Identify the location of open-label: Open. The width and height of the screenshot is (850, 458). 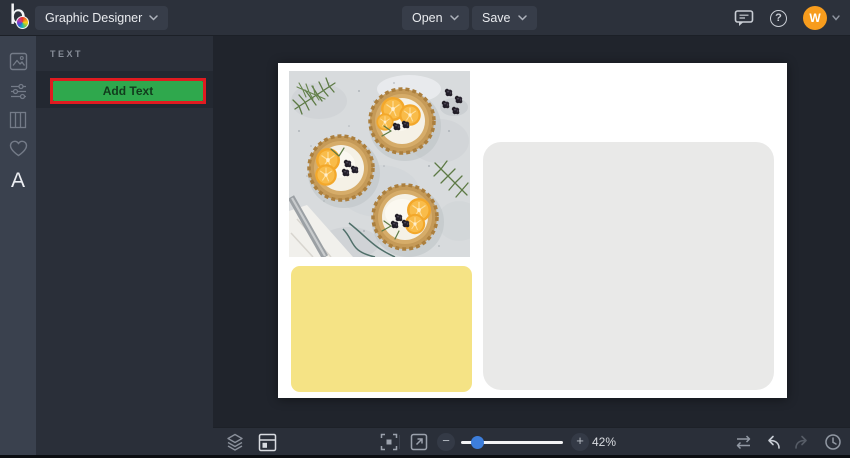
(427, 18).